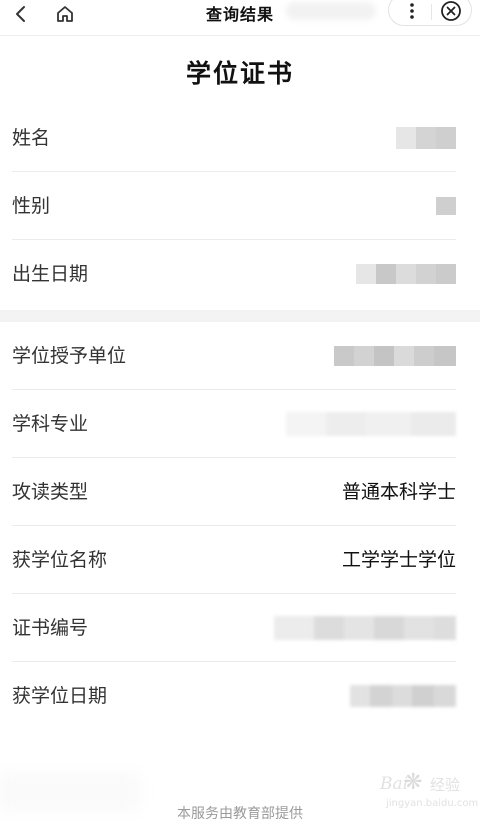  Describe the element at coordinates (60, 560) in the screenshot. I see `row-label: 获学位名称` at that location.